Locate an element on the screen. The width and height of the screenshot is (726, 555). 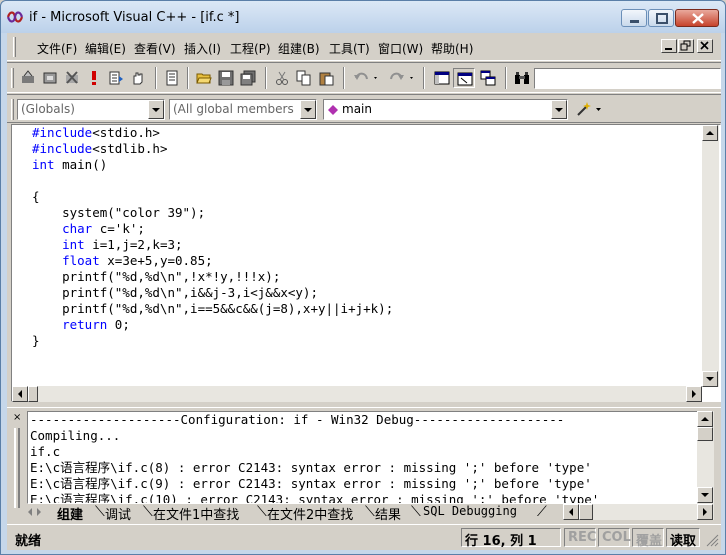
tab-results: 结果 is located at coordinates (388, 513).